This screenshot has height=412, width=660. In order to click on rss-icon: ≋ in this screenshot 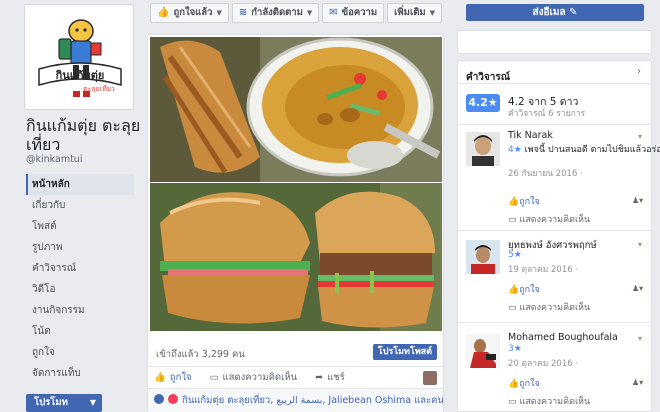, I will do `click(243, 12)`.